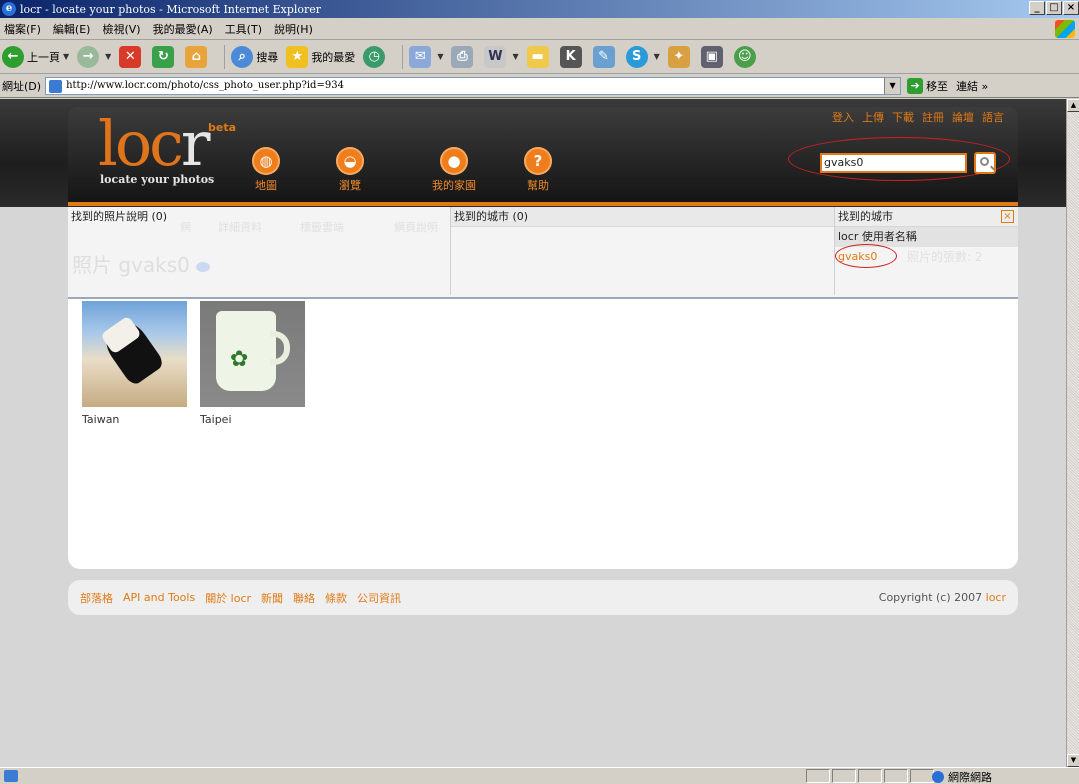 Image resolution: width=1079 pixels, height=784 pixels. I want to click on edit-button: W ▼, so click(501, 56).